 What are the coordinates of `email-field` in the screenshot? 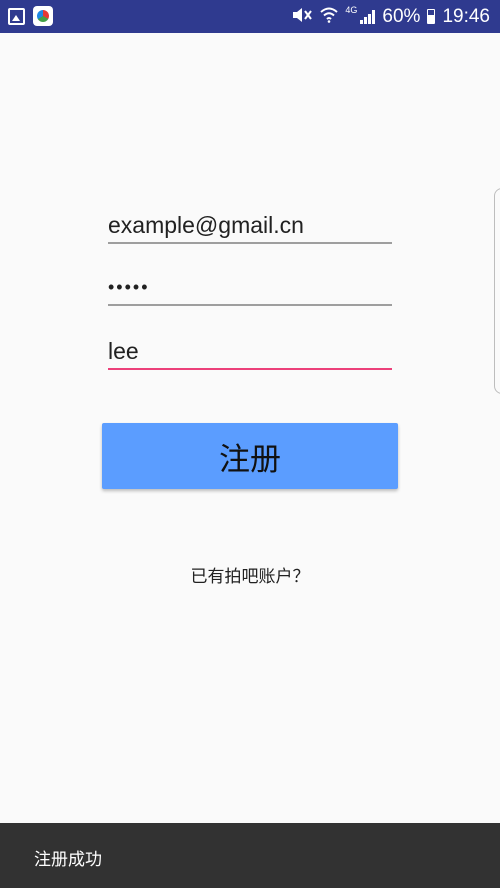 It's located at (250, 225).